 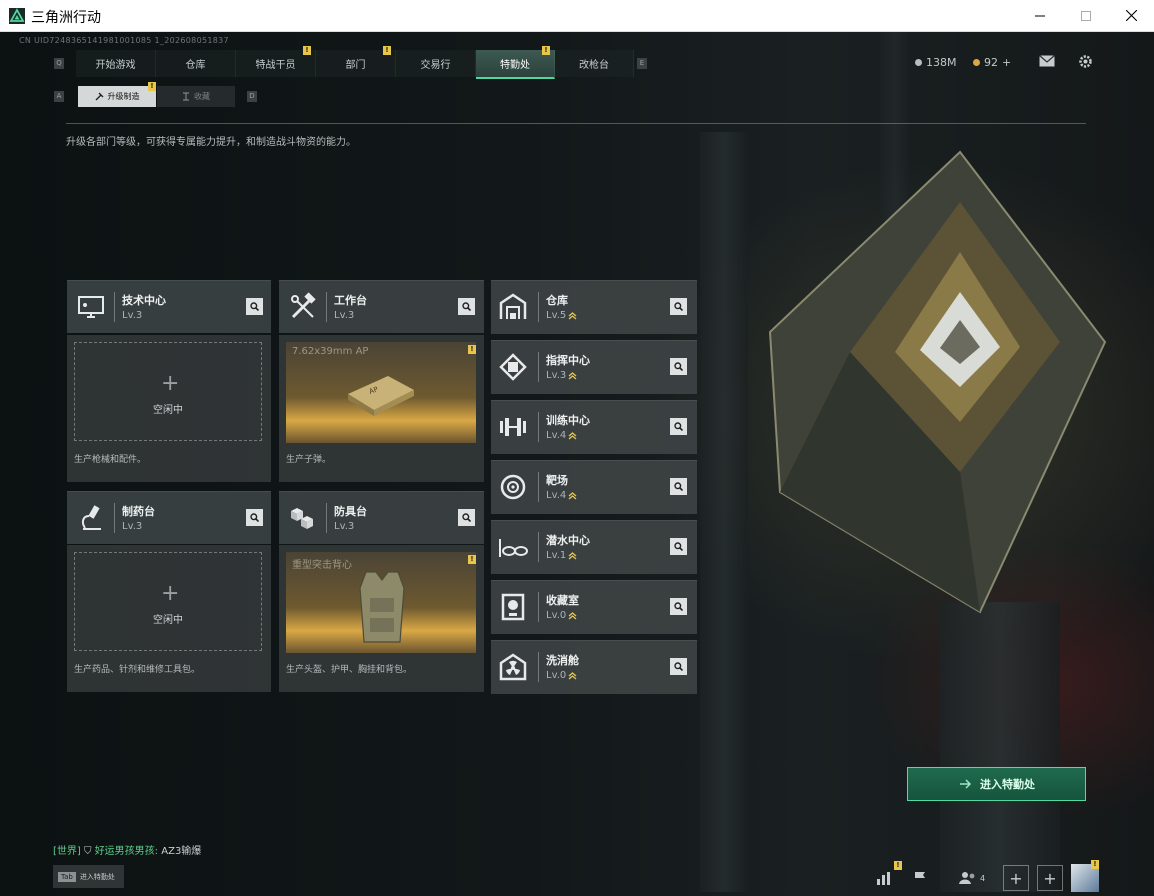 What do you see at coordinates (110, 460) in the screenshot?
I see `workshop-description: 生产枪械和配件。` at bounding box center [110, 460].